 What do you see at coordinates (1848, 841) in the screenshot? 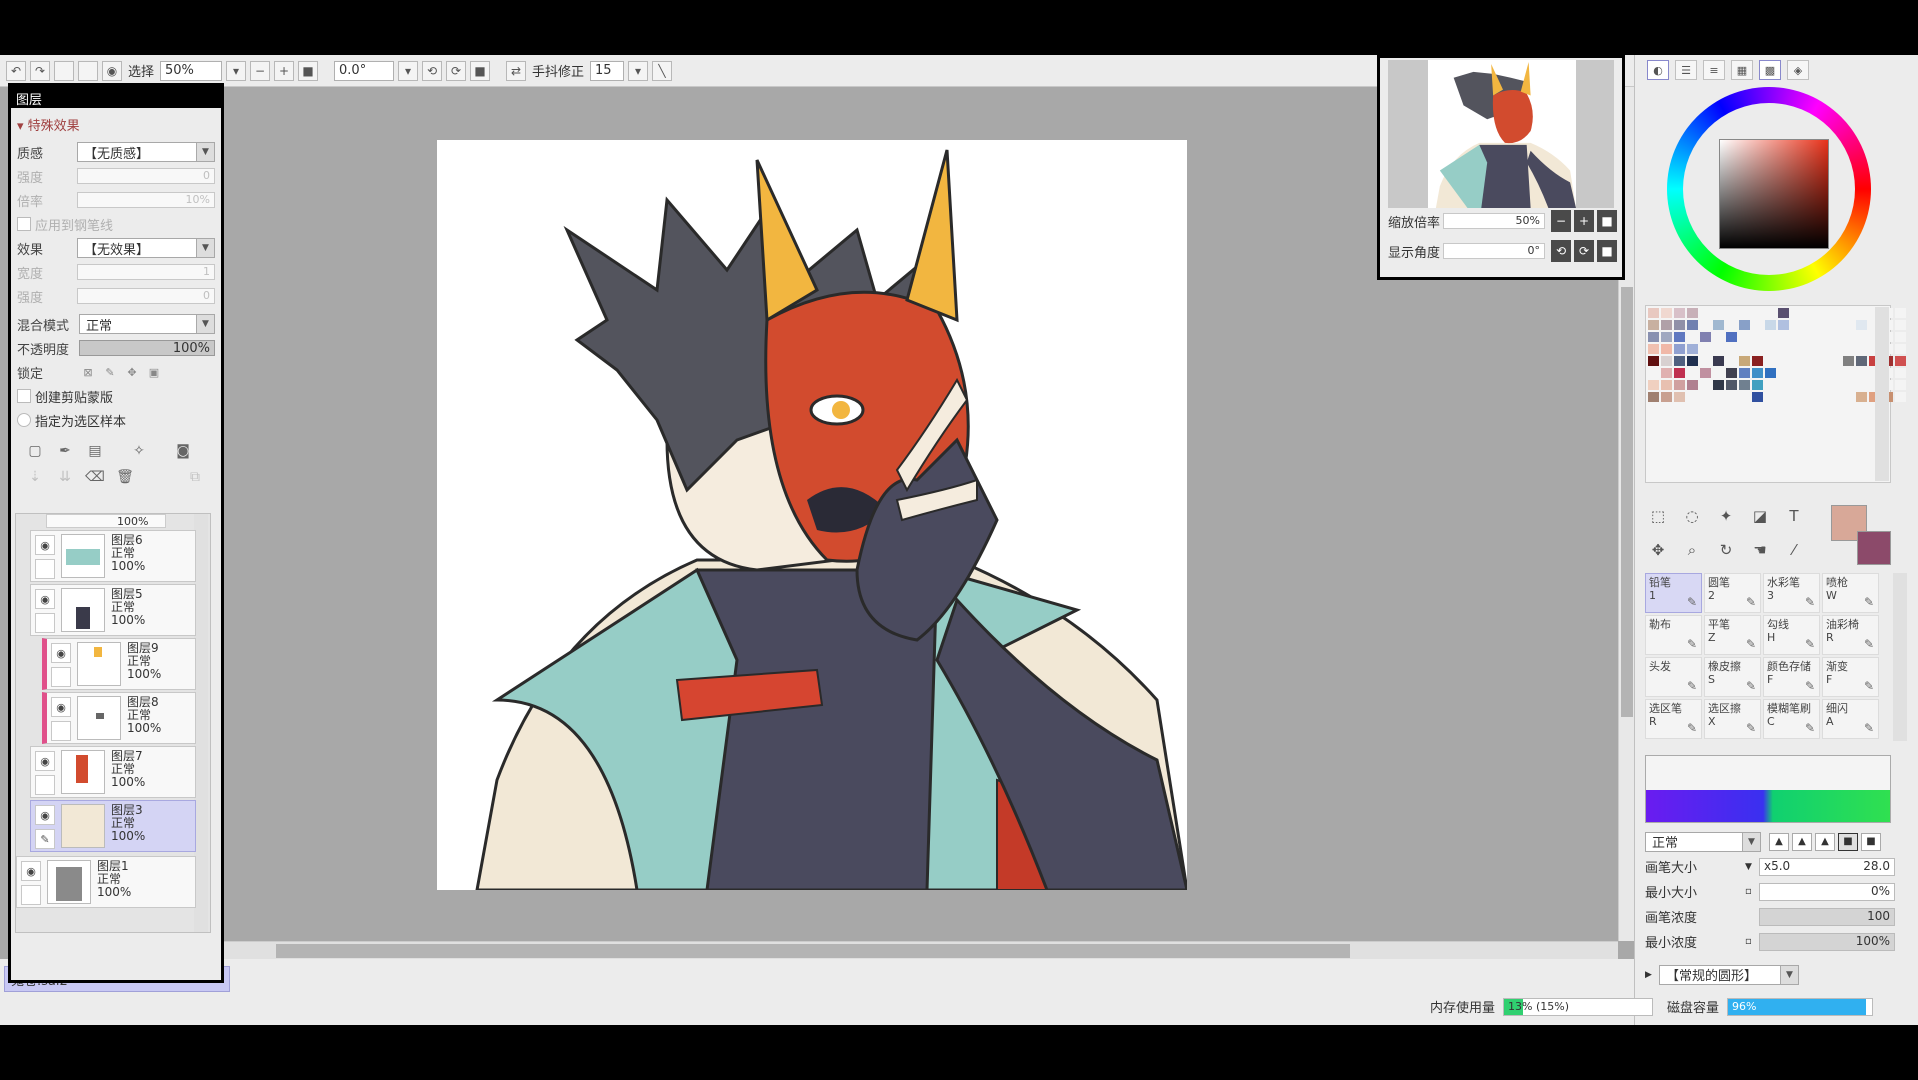
I see `brush-shape-4-icon: ■` at bounding box center [1848, 841].